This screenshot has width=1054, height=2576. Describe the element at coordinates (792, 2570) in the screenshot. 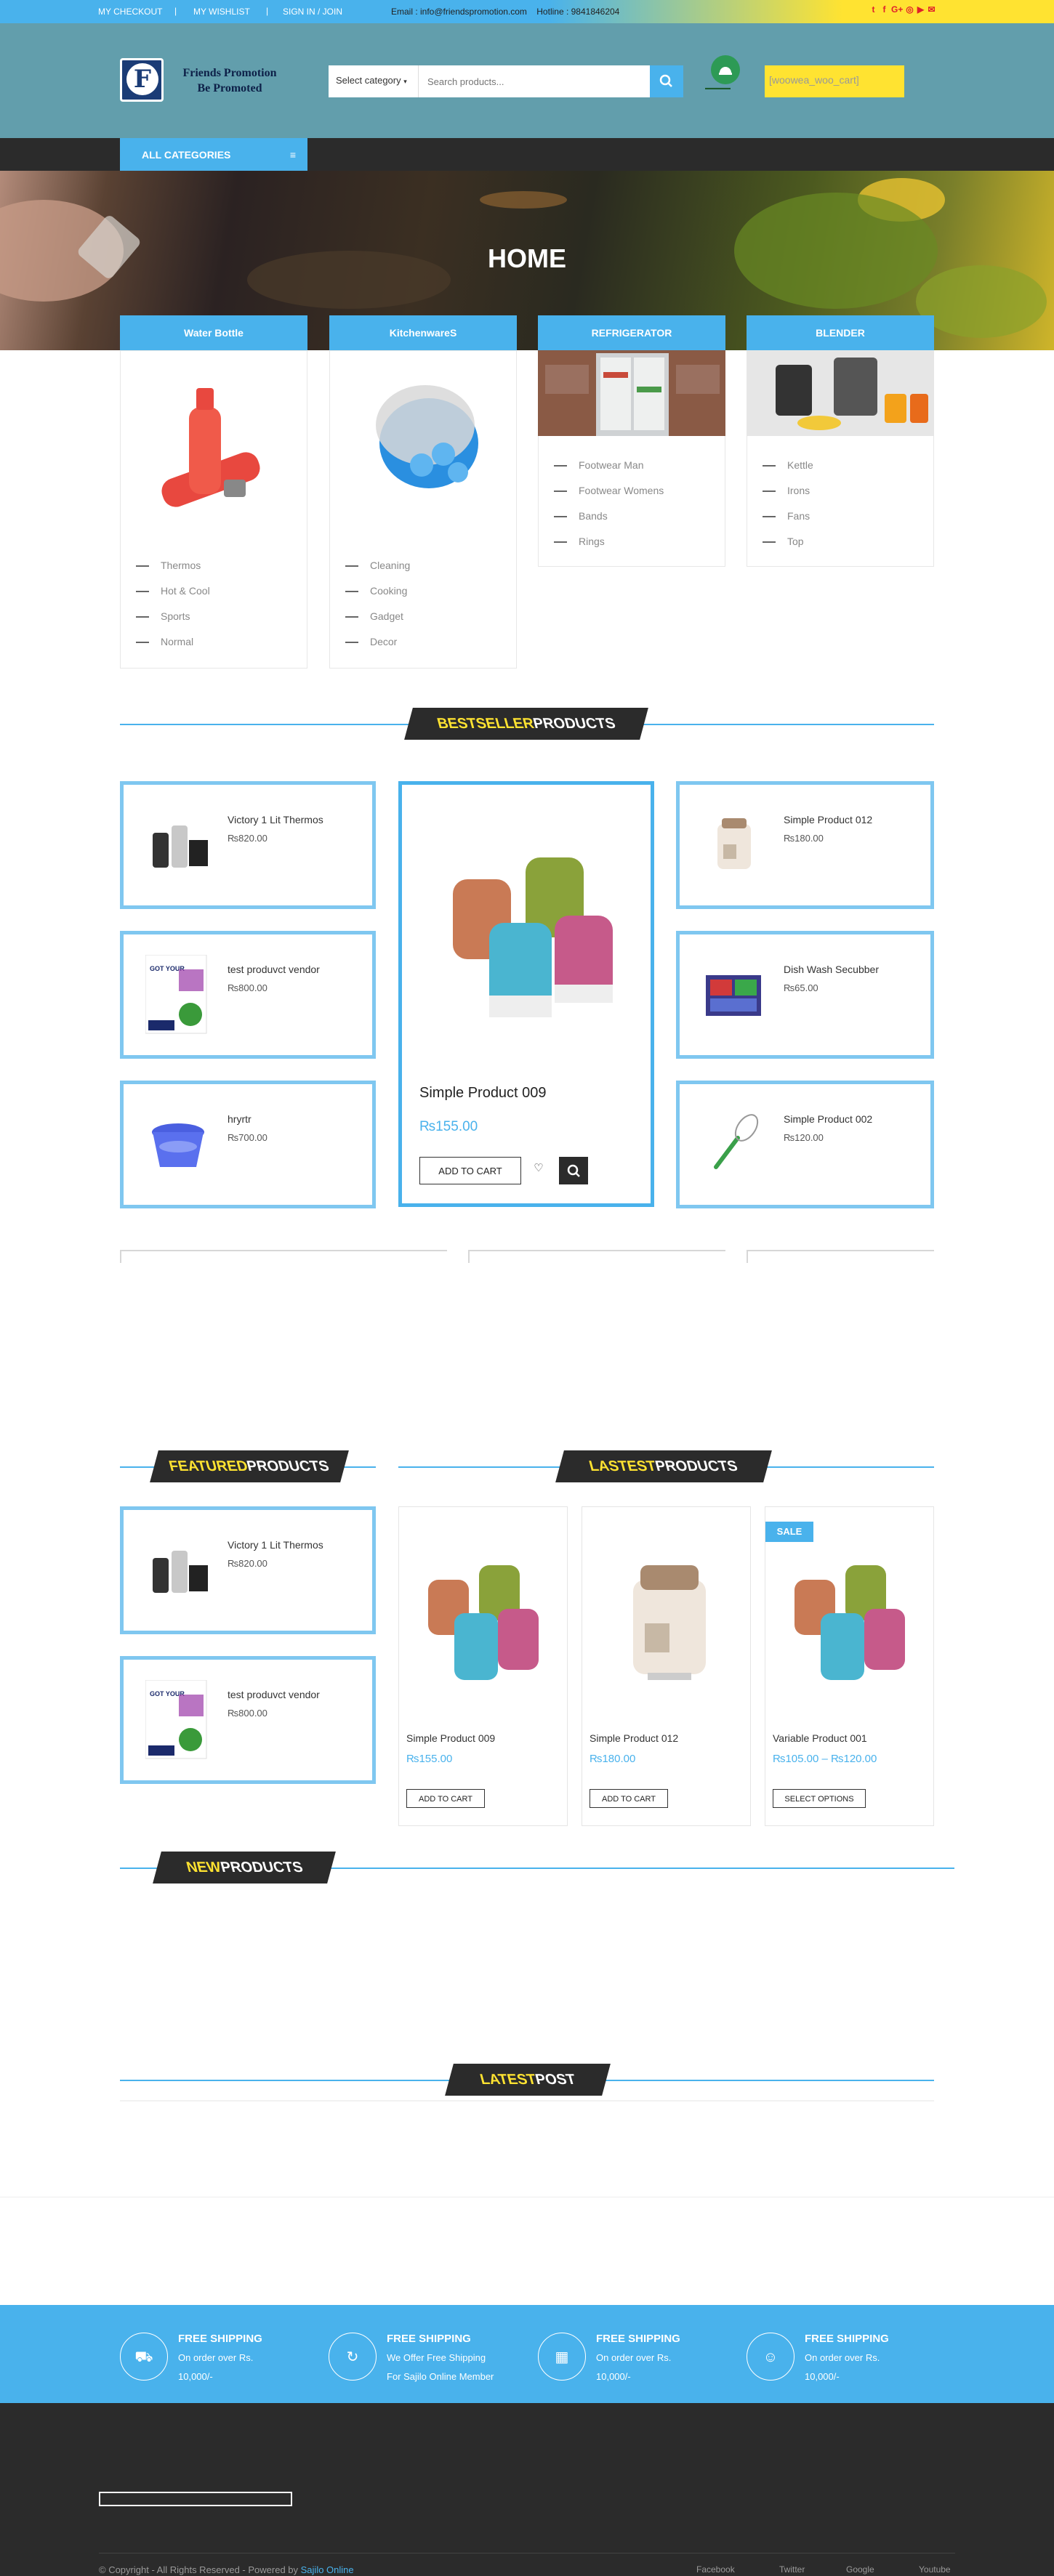

I see `footer-link-twitter: Twitter` at that location.